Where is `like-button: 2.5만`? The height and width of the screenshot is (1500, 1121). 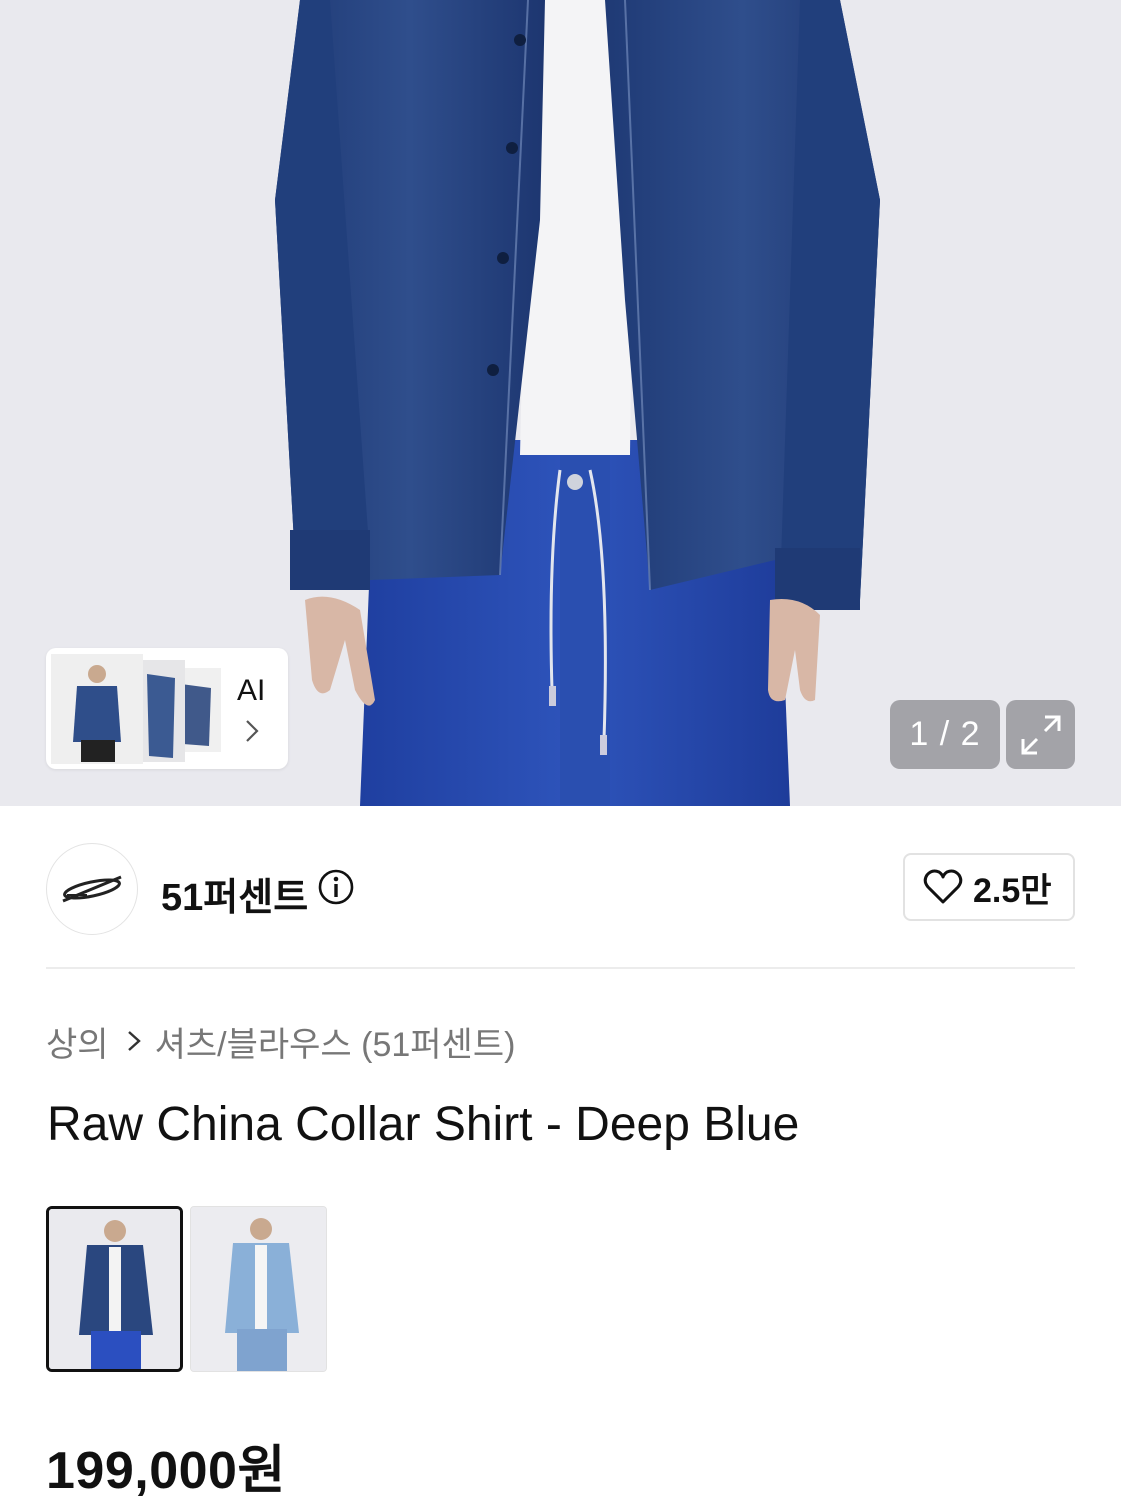
like-button: 2.5만 is located at coordinates (989, 887).